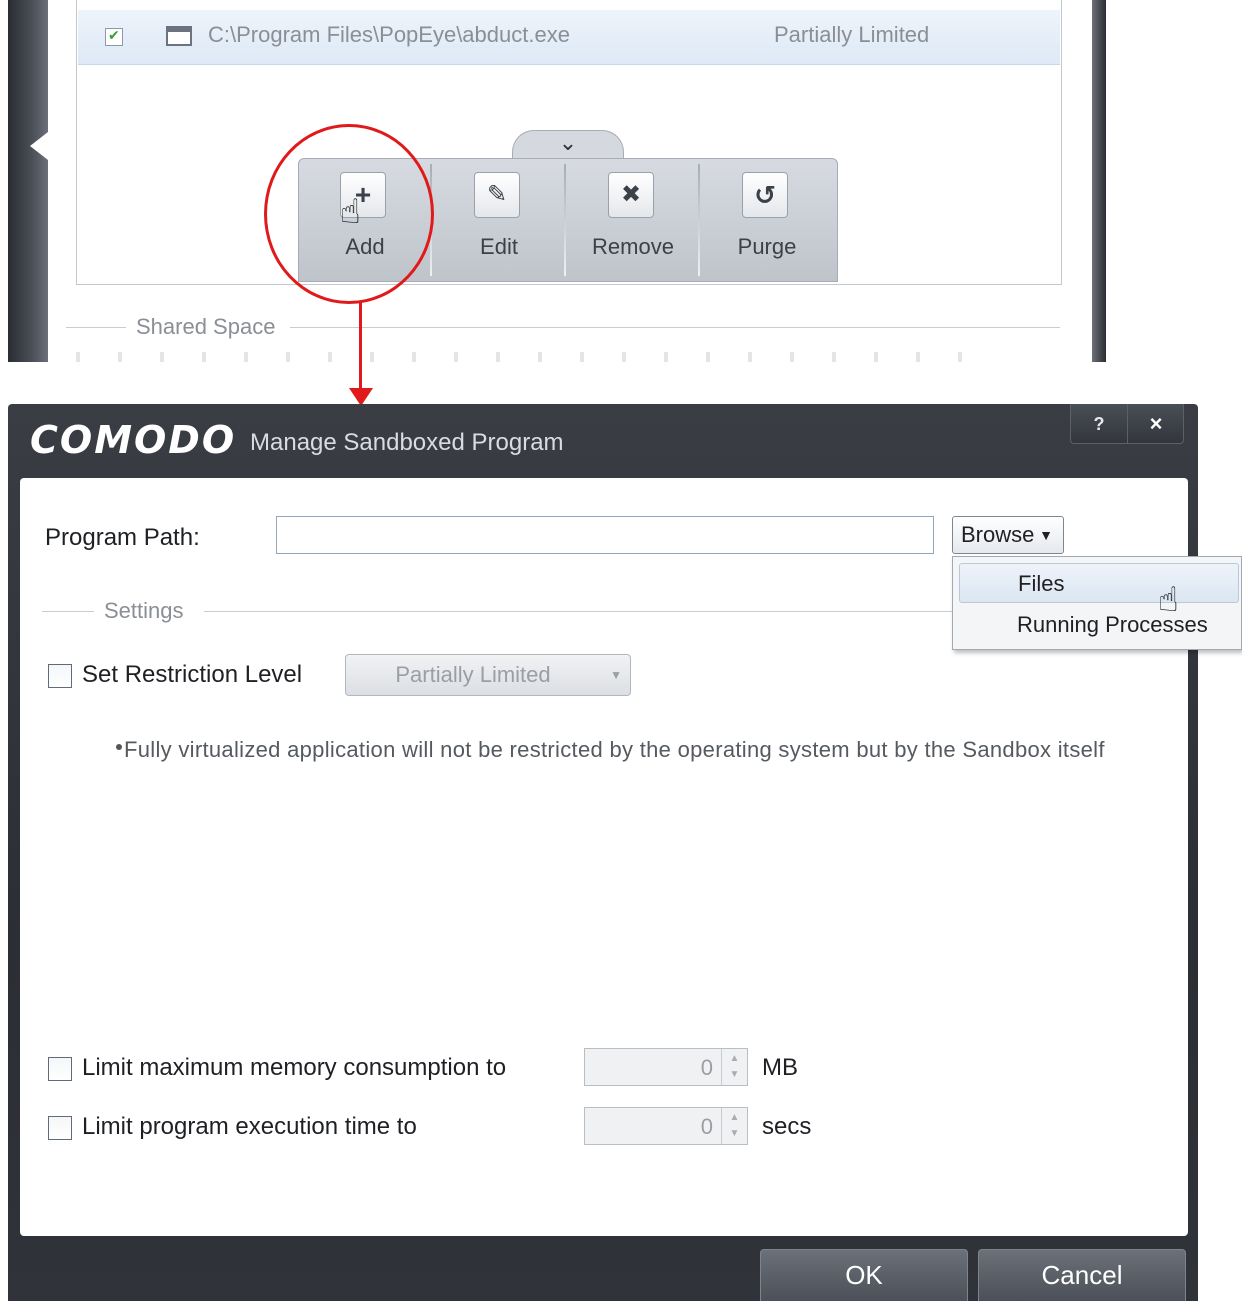 The height and width of the screenshot is (1301, 1242). Describe the element at coordinates (192, 674) in the screenshot. I see `restriction-level-label: Set Restriction Level` at that location.